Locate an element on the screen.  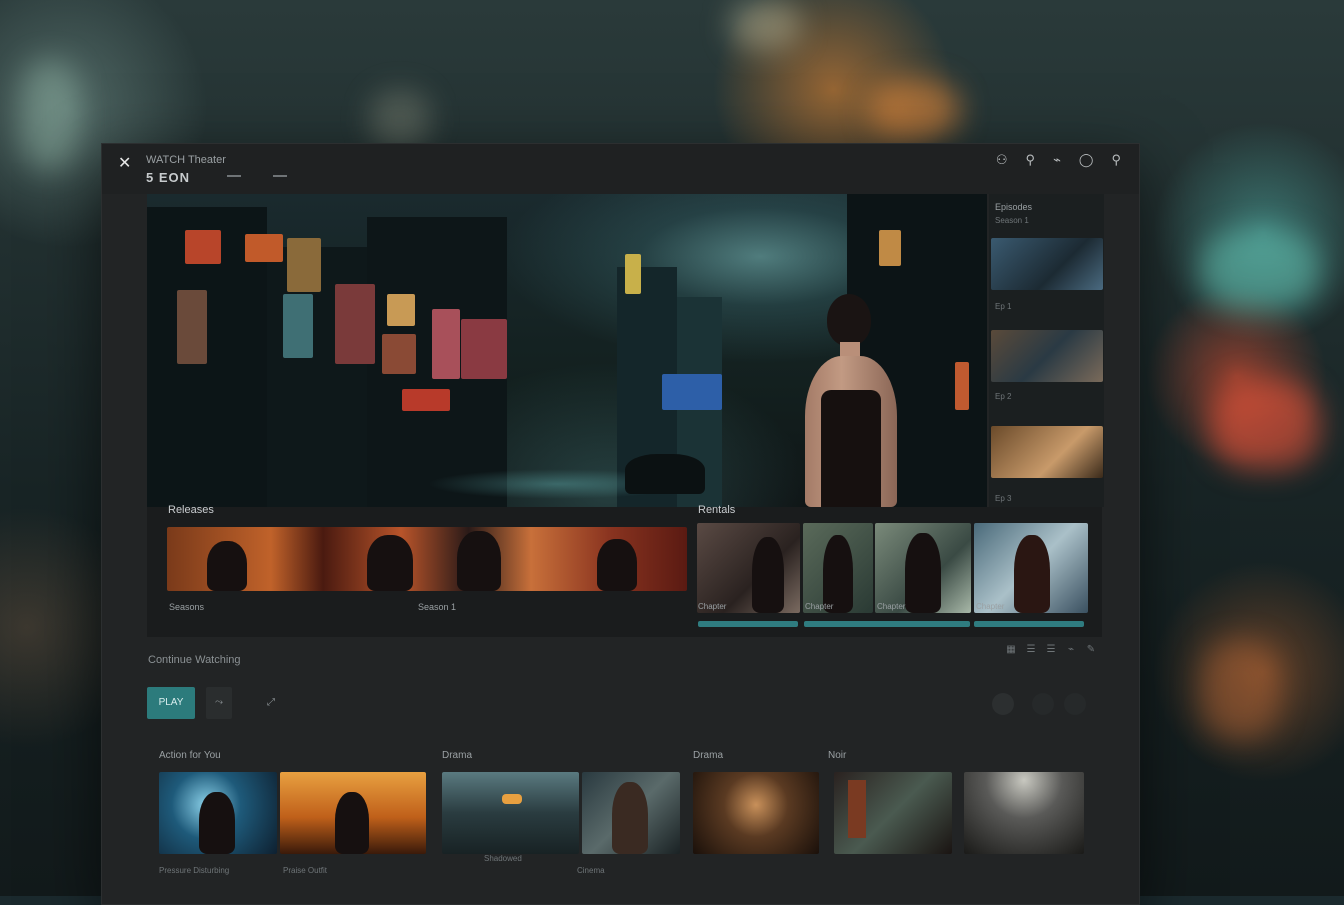
account-icon: ◯ is located at coordinates (1086, 160).